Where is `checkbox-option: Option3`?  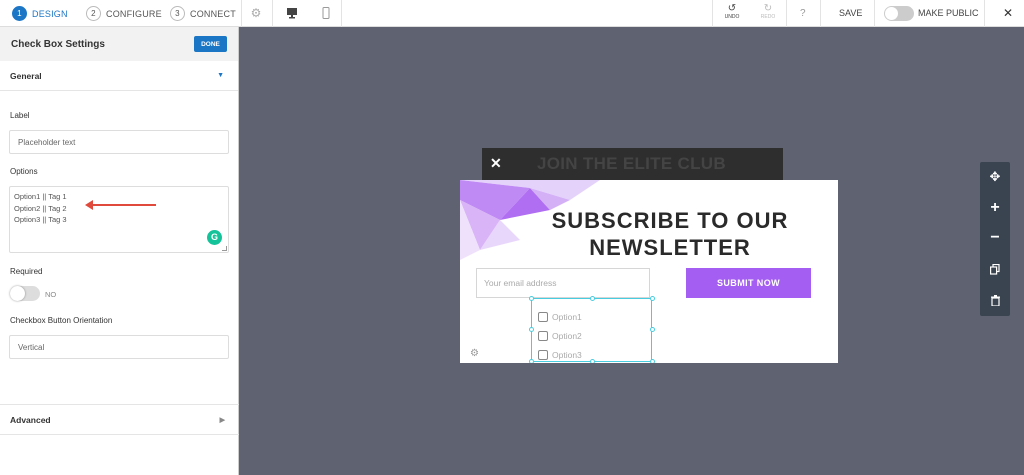 checkbox-option: Option3 is located at coordinates (560, 355).